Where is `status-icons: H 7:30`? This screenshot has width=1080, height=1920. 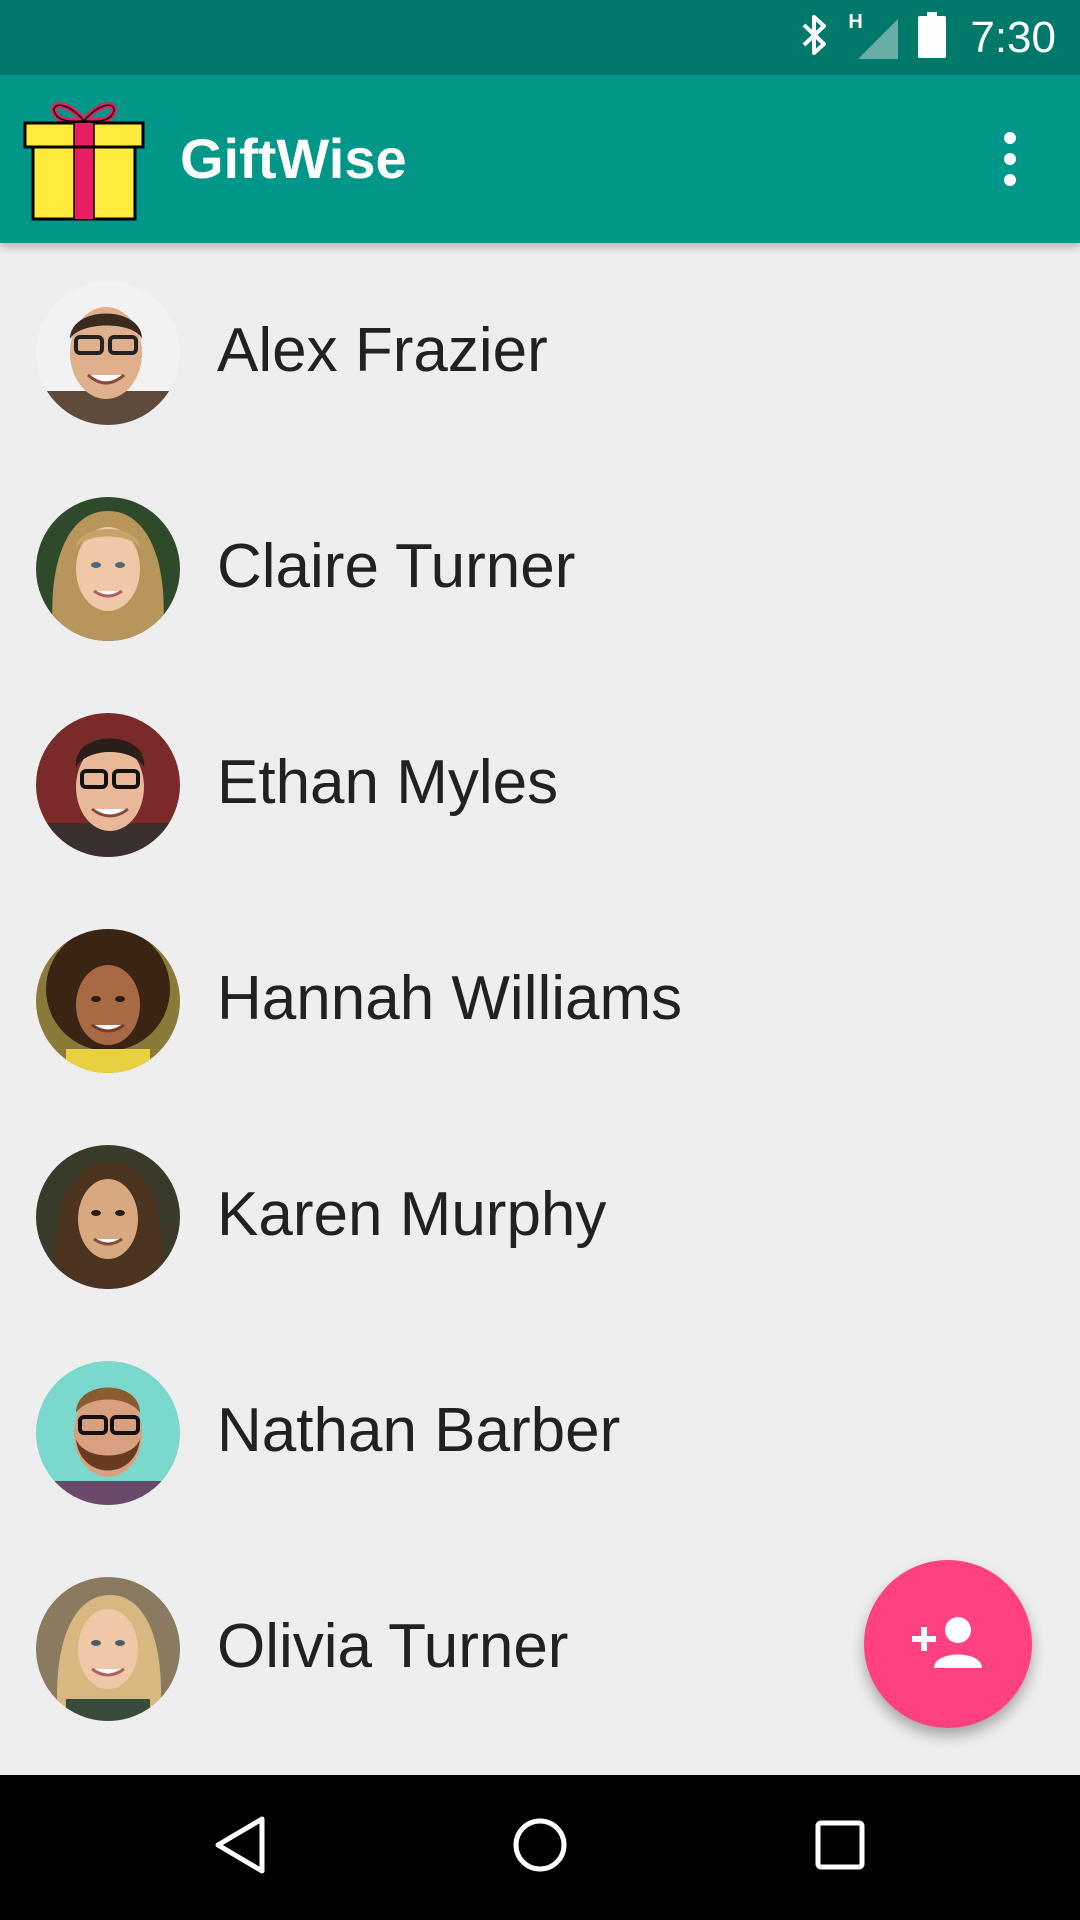 status-icons: H 7:30 is located at coordinates (928, 37).